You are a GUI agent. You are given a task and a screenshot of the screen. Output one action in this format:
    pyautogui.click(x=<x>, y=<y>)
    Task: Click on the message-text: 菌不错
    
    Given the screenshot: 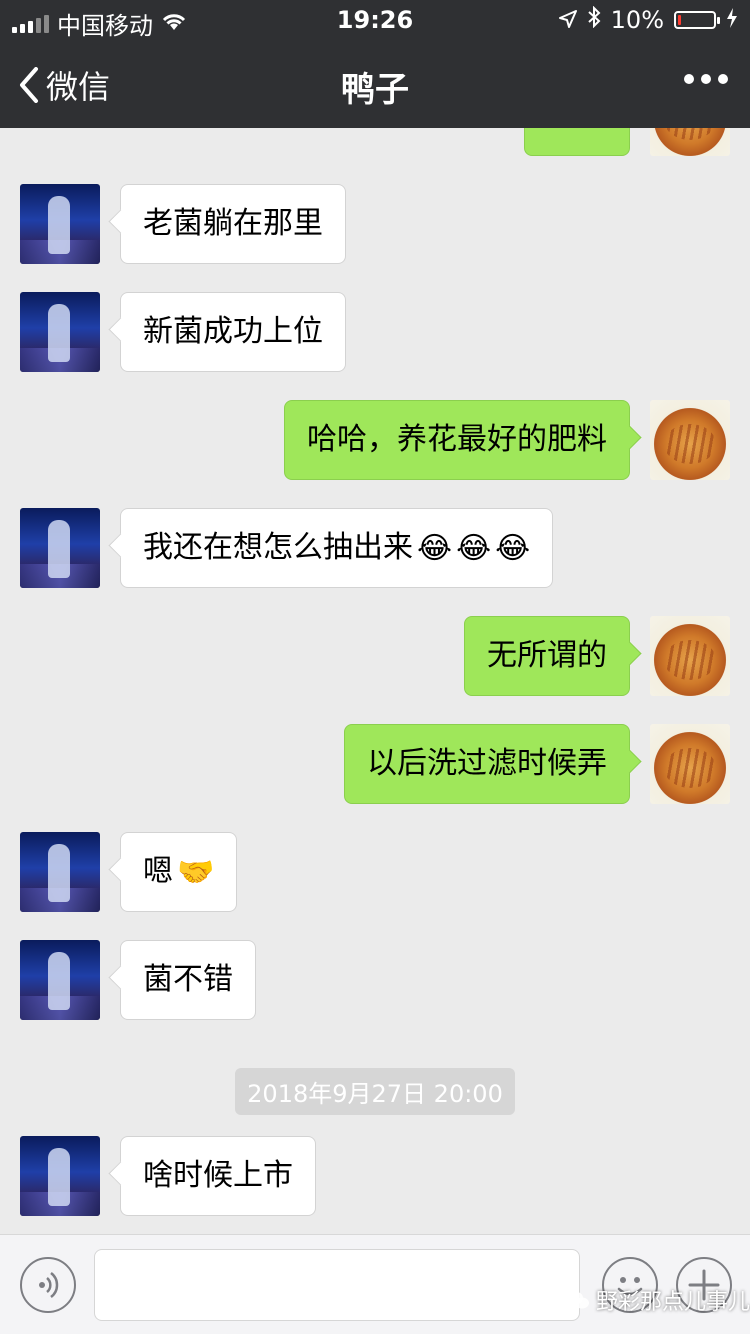 What is the action you would take?
    pyautogui.click(x=188, y=979)
    